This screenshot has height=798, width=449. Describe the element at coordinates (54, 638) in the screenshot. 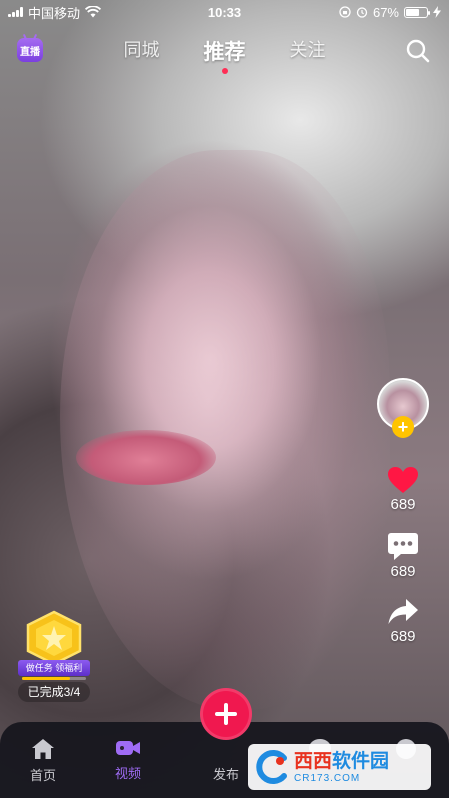

I see `gold-hexagon-badge-icon` at that location.